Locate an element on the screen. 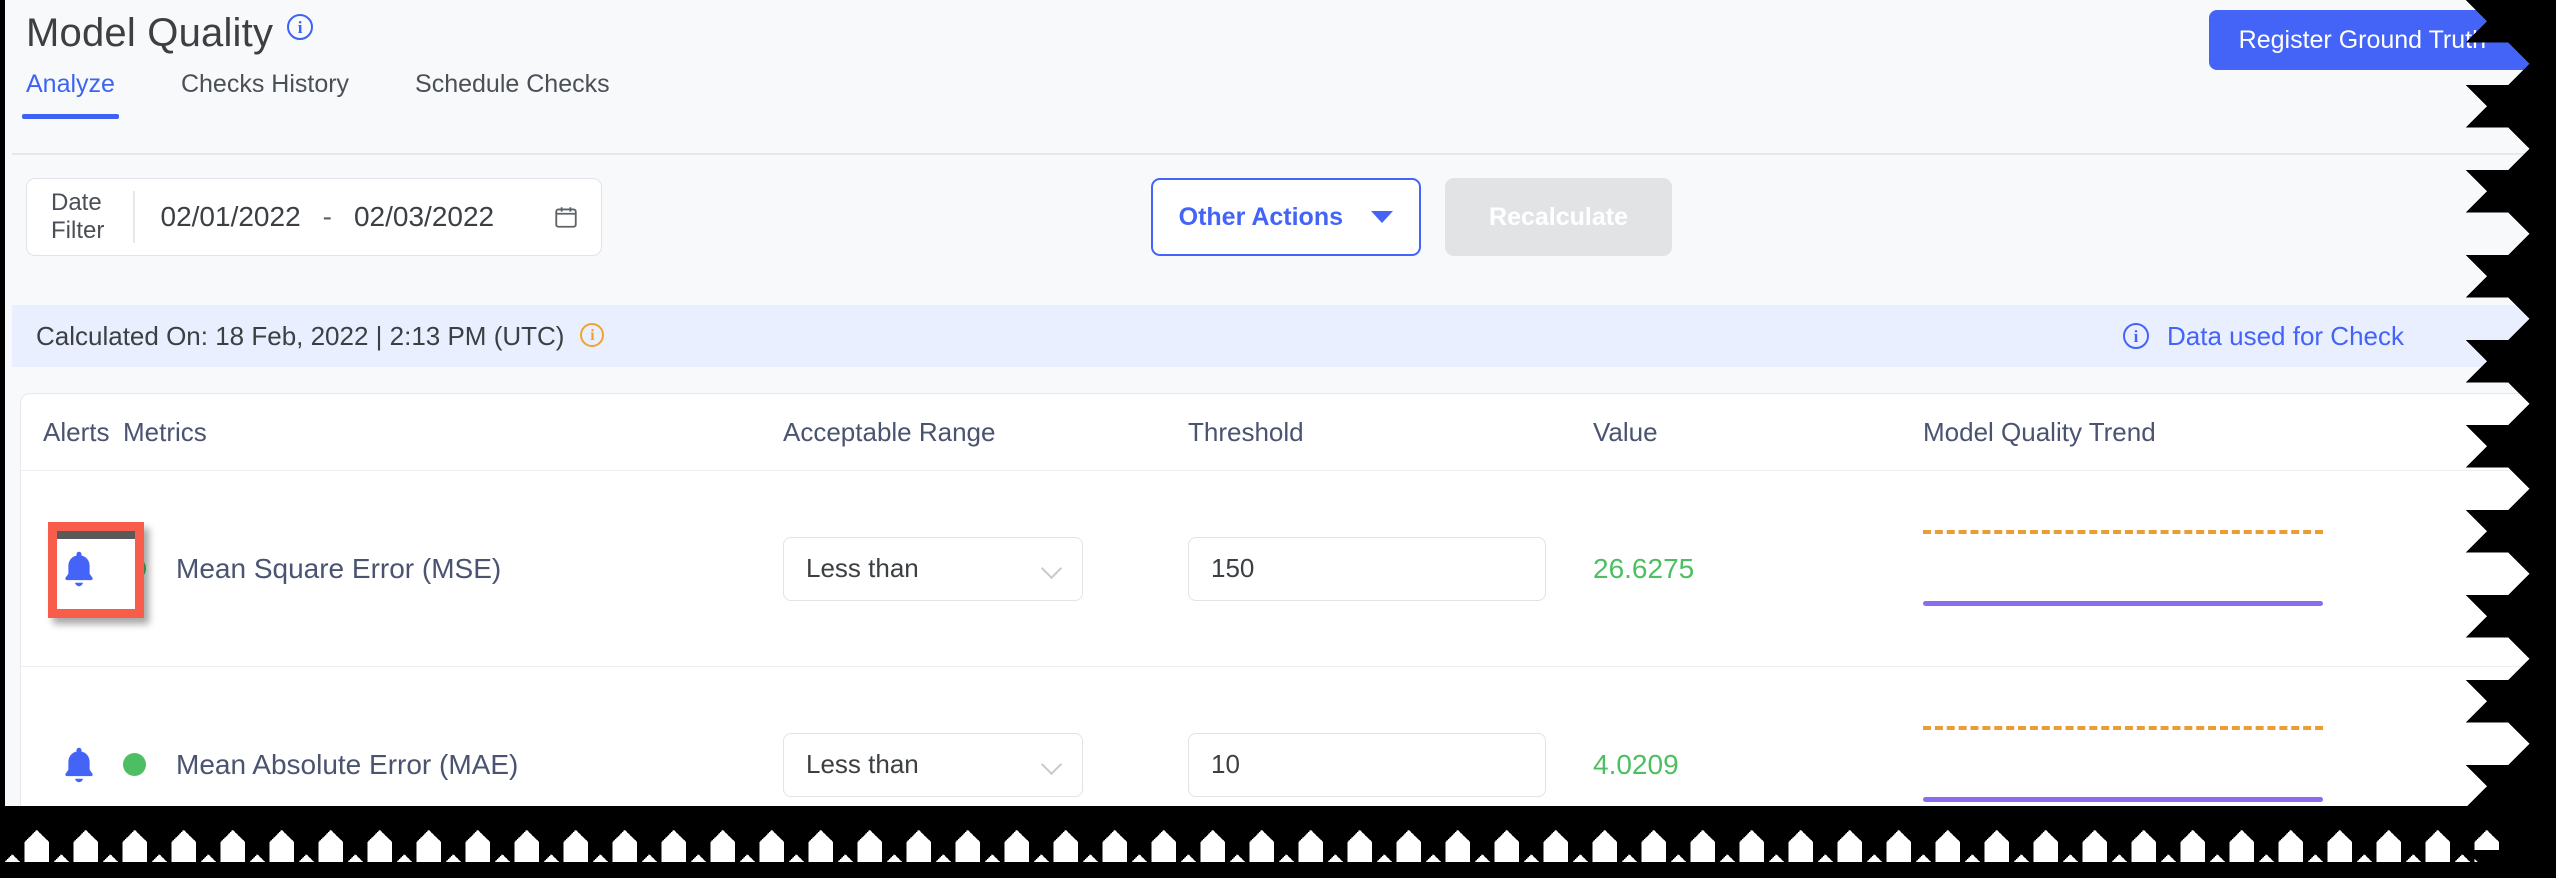  metric-name: Mean Absolute Error (MAE) is located at coordinates (347, 764).